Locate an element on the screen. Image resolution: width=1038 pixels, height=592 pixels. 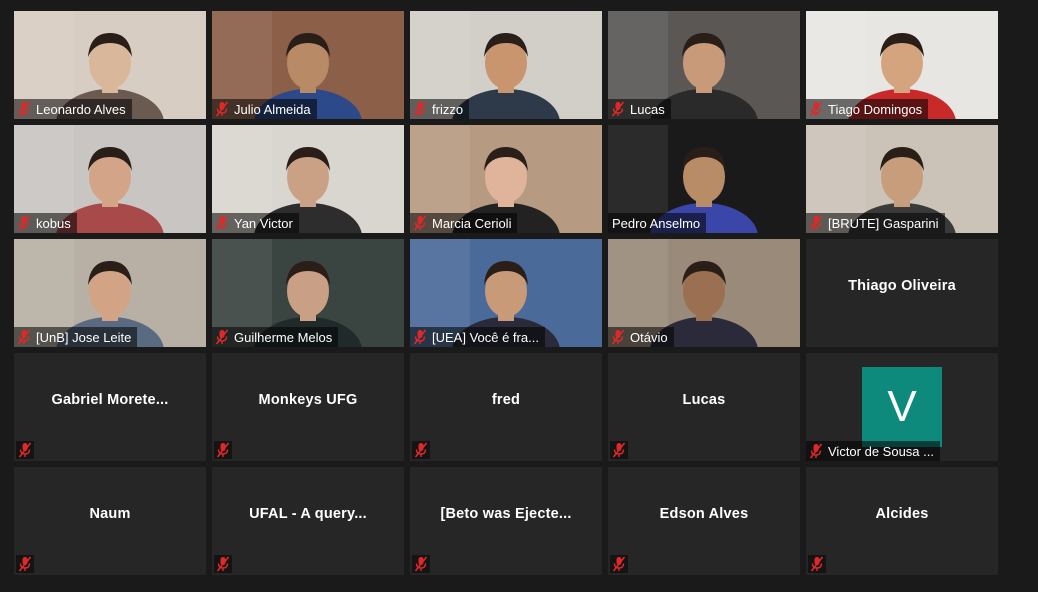
participant-tile: Naum is located at coordinates (110, 521).